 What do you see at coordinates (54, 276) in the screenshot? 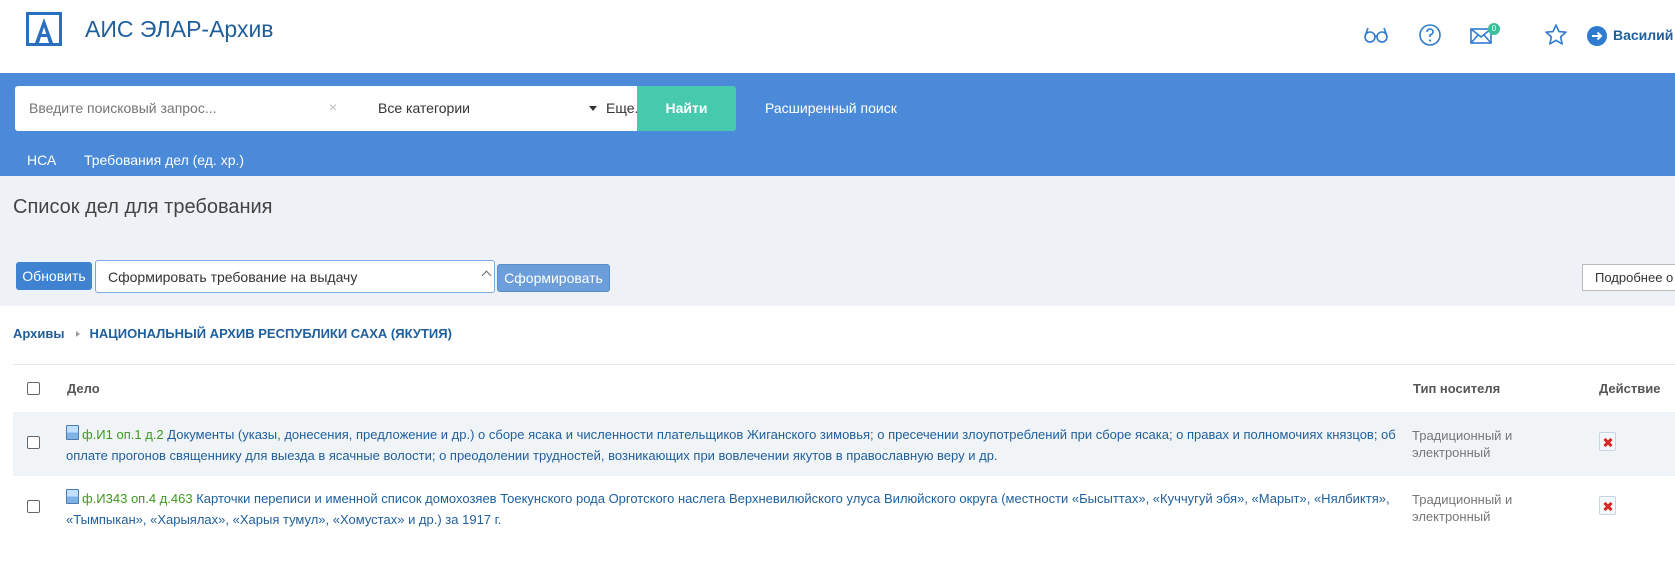
I see `refresh-button: Обновить` at bounding box center [54, 276].